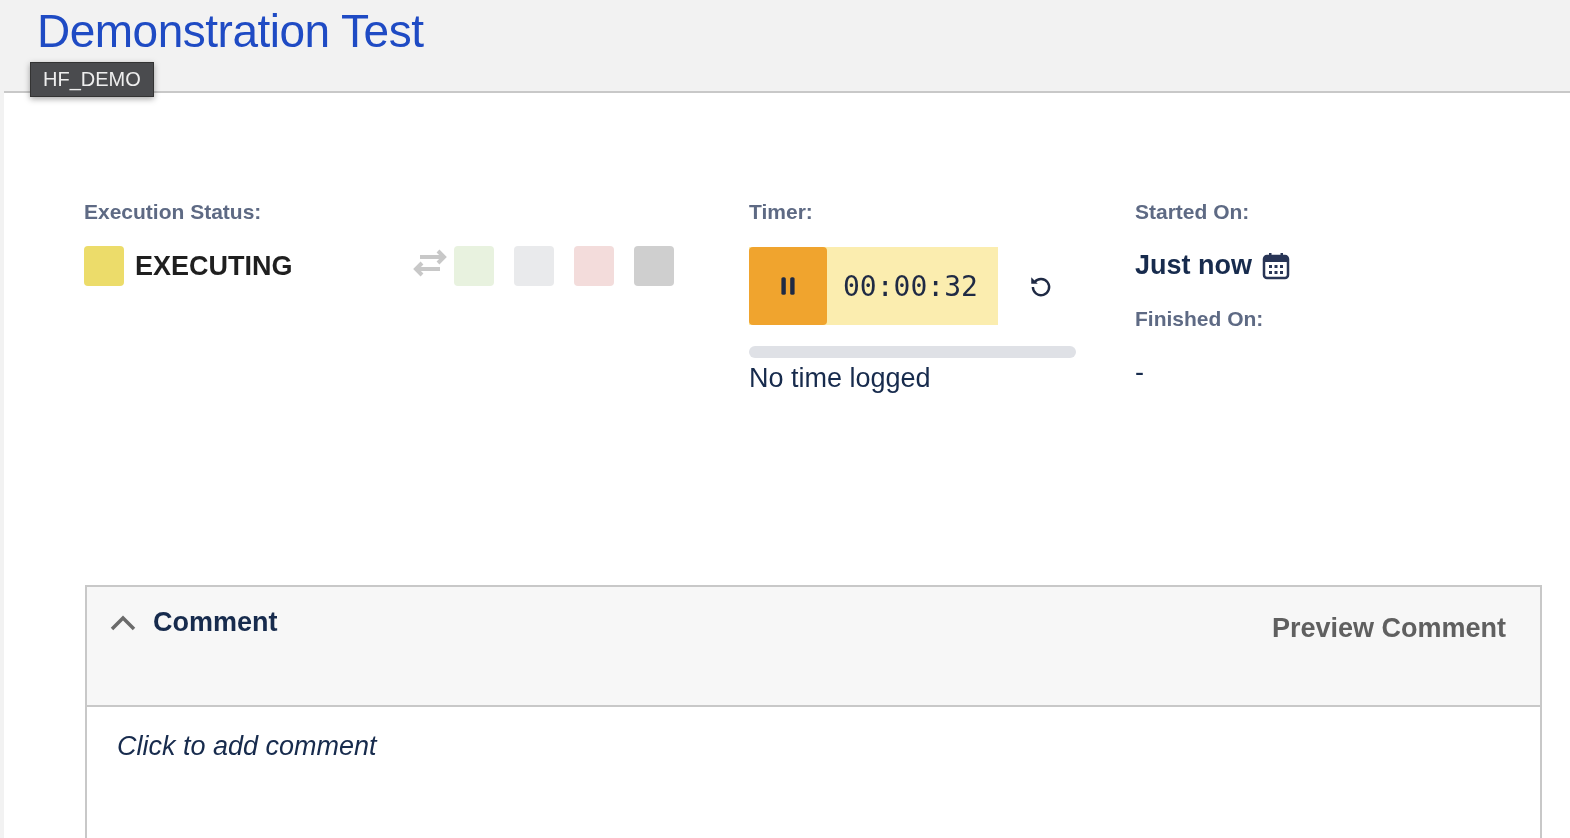 The width and height of the screenshot is (1570, 838). What do you see at coordinates (1200, 319) in the screenshot?
I see `field-label: Finished On:` at bounding box center [1200, 319].